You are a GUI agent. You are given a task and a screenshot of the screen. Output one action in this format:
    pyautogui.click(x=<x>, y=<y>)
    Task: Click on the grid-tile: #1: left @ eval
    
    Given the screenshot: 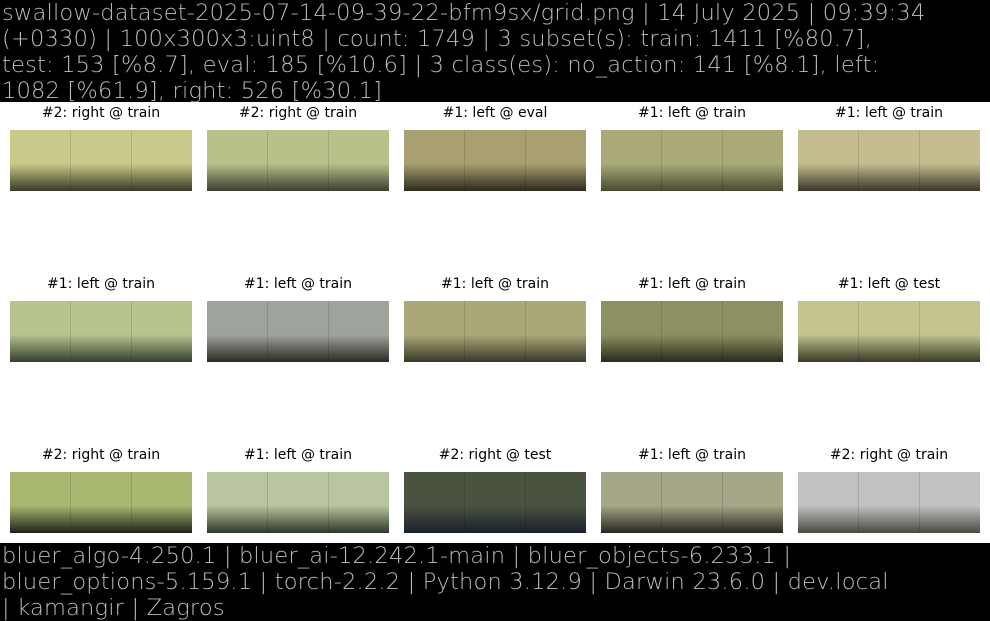 What is the action you would take?
    pyautogui.click(x=495, y=148)
    